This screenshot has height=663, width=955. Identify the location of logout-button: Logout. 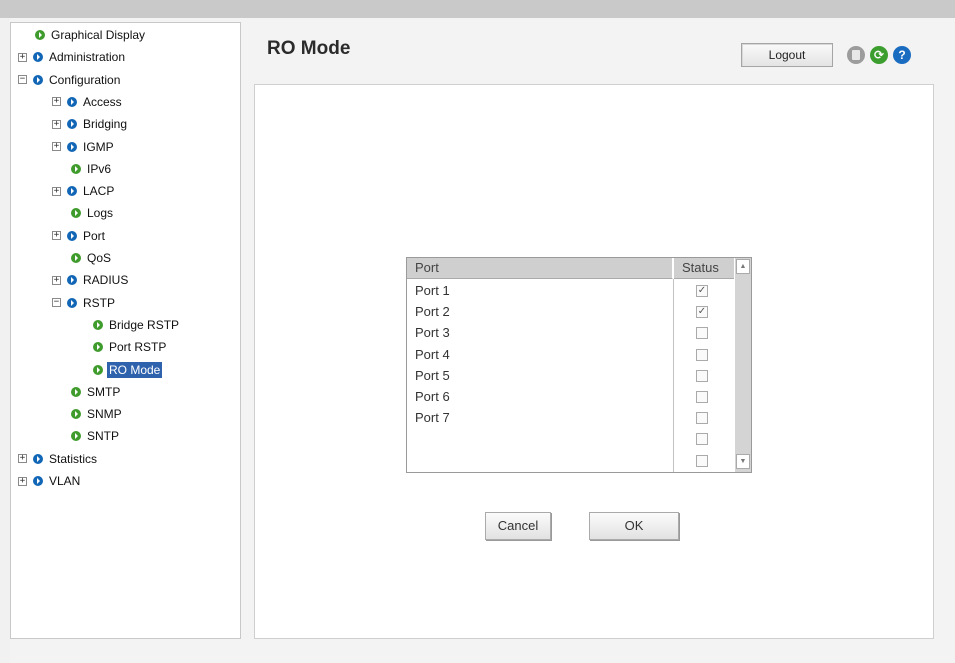
(787, 55).